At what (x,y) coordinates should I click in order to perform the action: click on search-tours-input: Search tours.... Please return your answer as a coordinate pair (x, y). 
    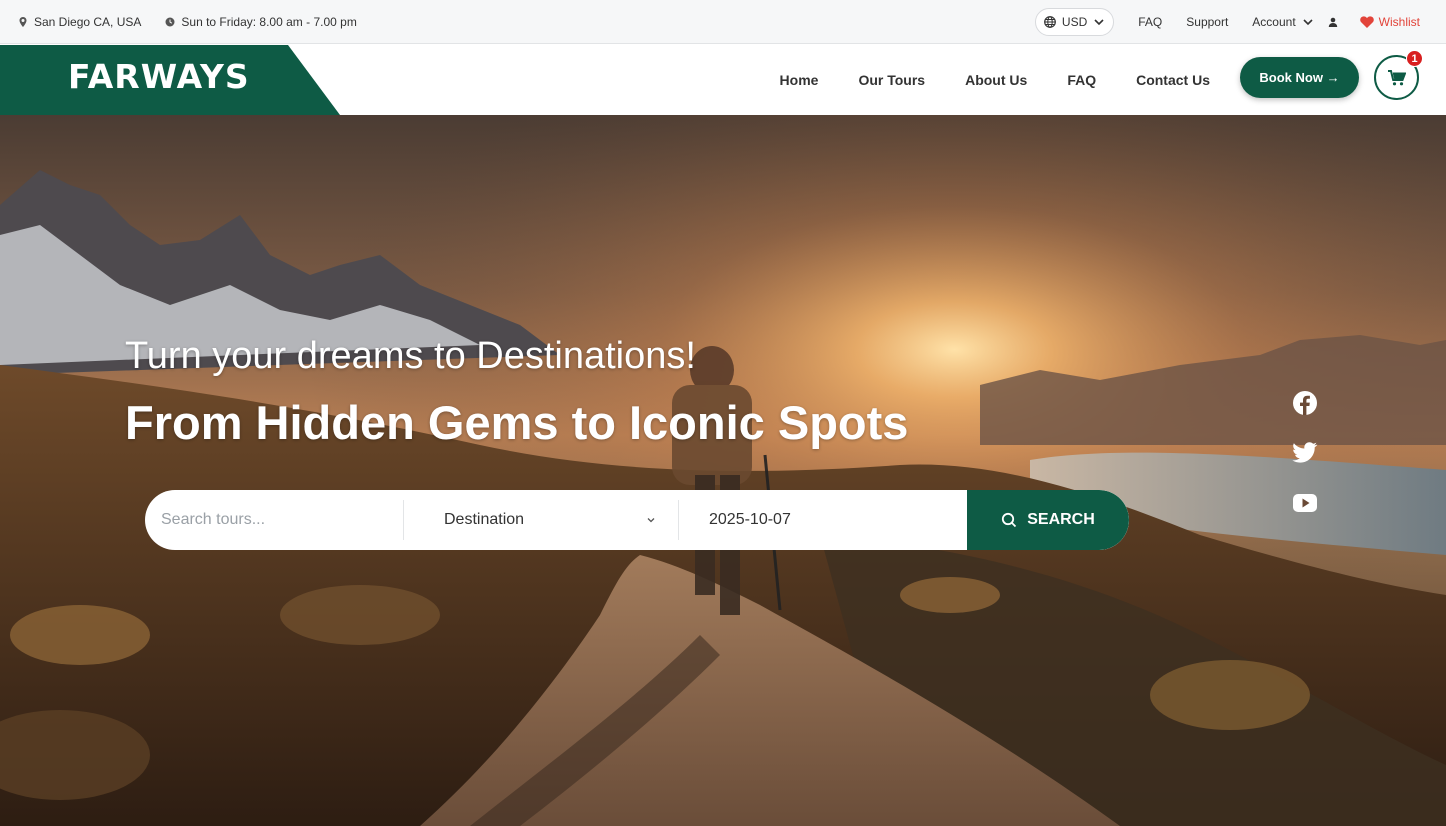
    Looking at the image, I should click on (274, 520).